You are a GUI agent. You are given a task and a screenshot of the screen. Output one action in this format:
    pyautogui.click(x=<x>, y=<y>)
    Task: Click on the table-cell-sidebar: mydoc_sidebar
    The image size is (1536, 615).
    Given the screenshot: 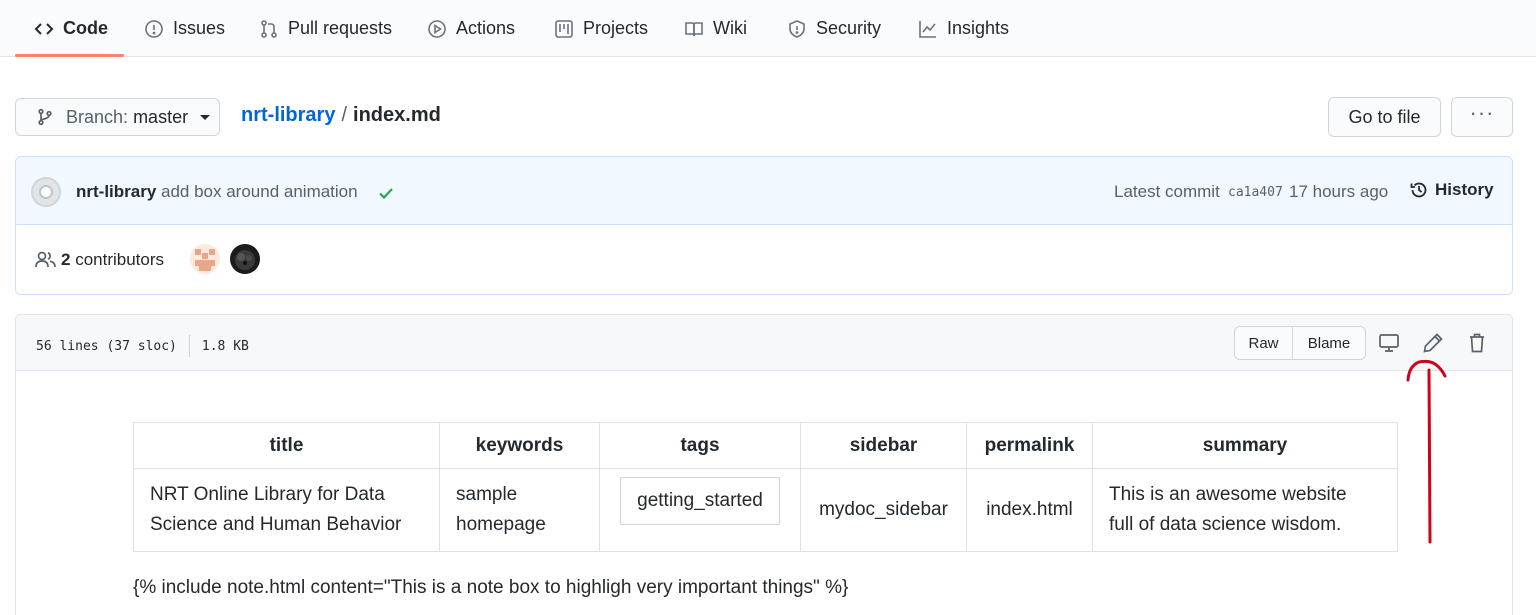 What is the action you would take?
    pyautogui.click(x=883, y=510)
    